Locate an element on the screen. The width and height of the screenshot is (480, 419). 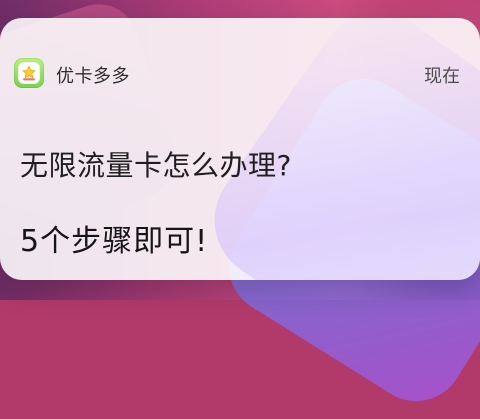
notification-message: 5个步骤即可! is located at coordinates (114, 241).